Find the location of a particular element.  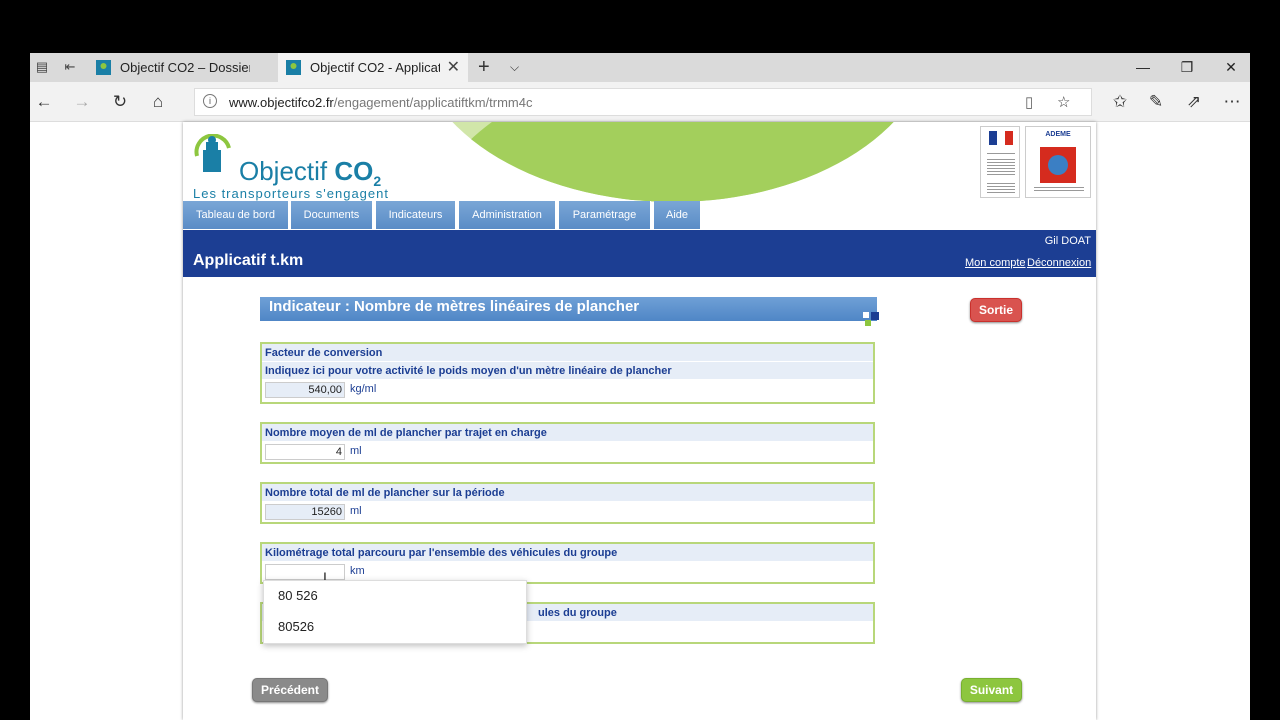

tab-list-chevron-icon: ⌵ is located at coordinates (514, 67).